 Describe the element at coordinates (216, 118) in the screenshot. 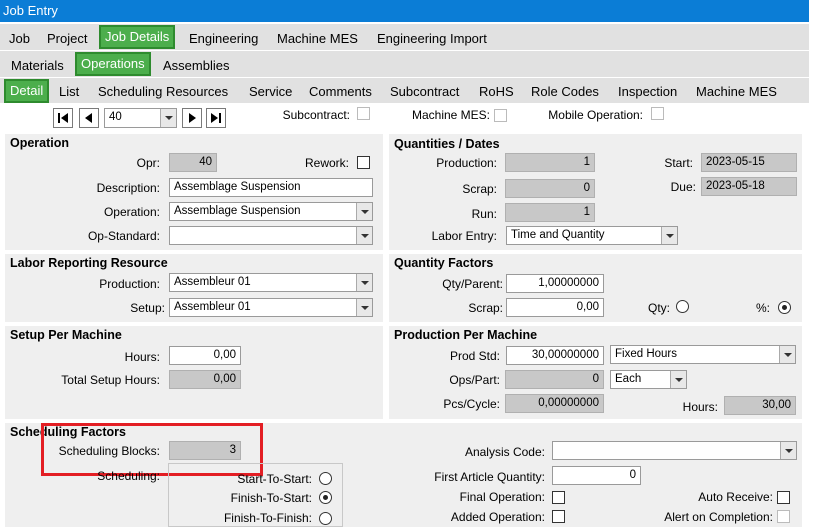

I see `last-record-button` at that location.